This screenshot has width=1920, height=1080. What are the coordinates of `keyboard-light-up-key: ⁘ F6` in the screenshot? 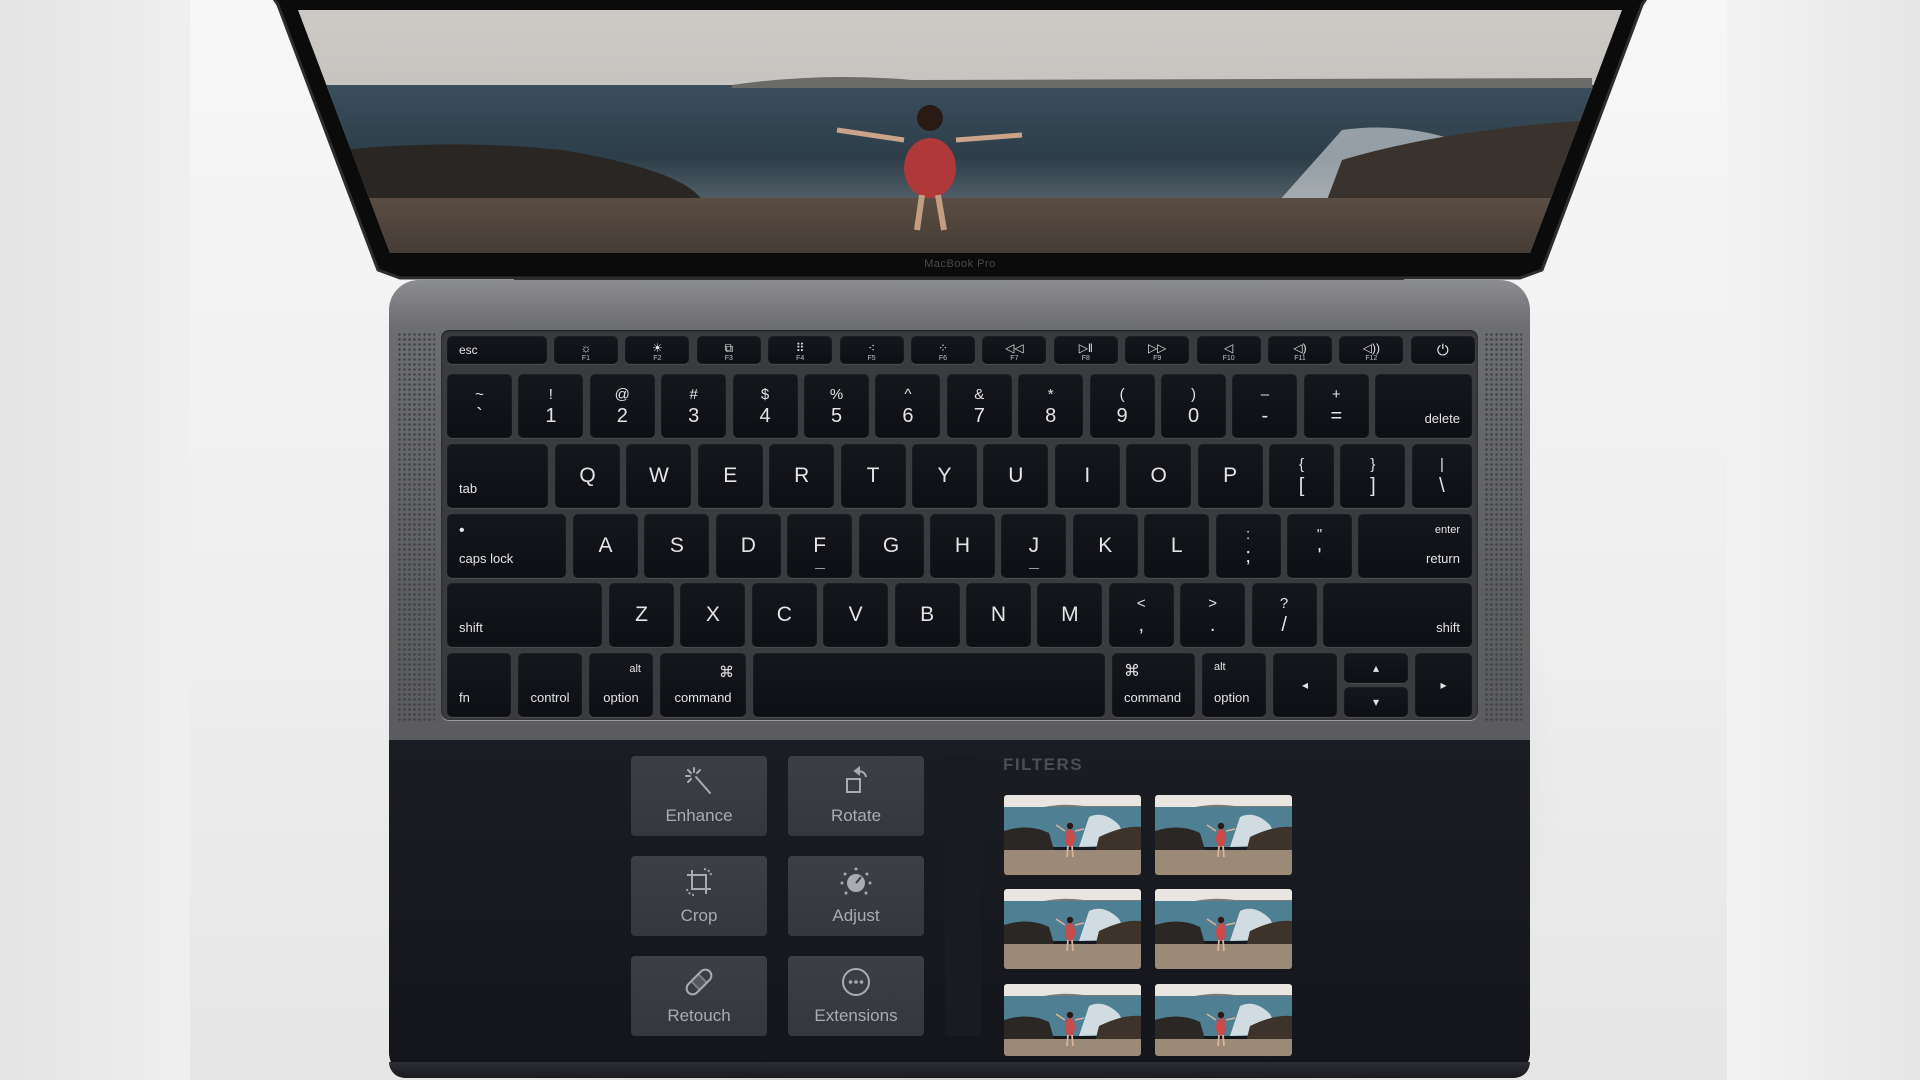 It's located at (943, 350).